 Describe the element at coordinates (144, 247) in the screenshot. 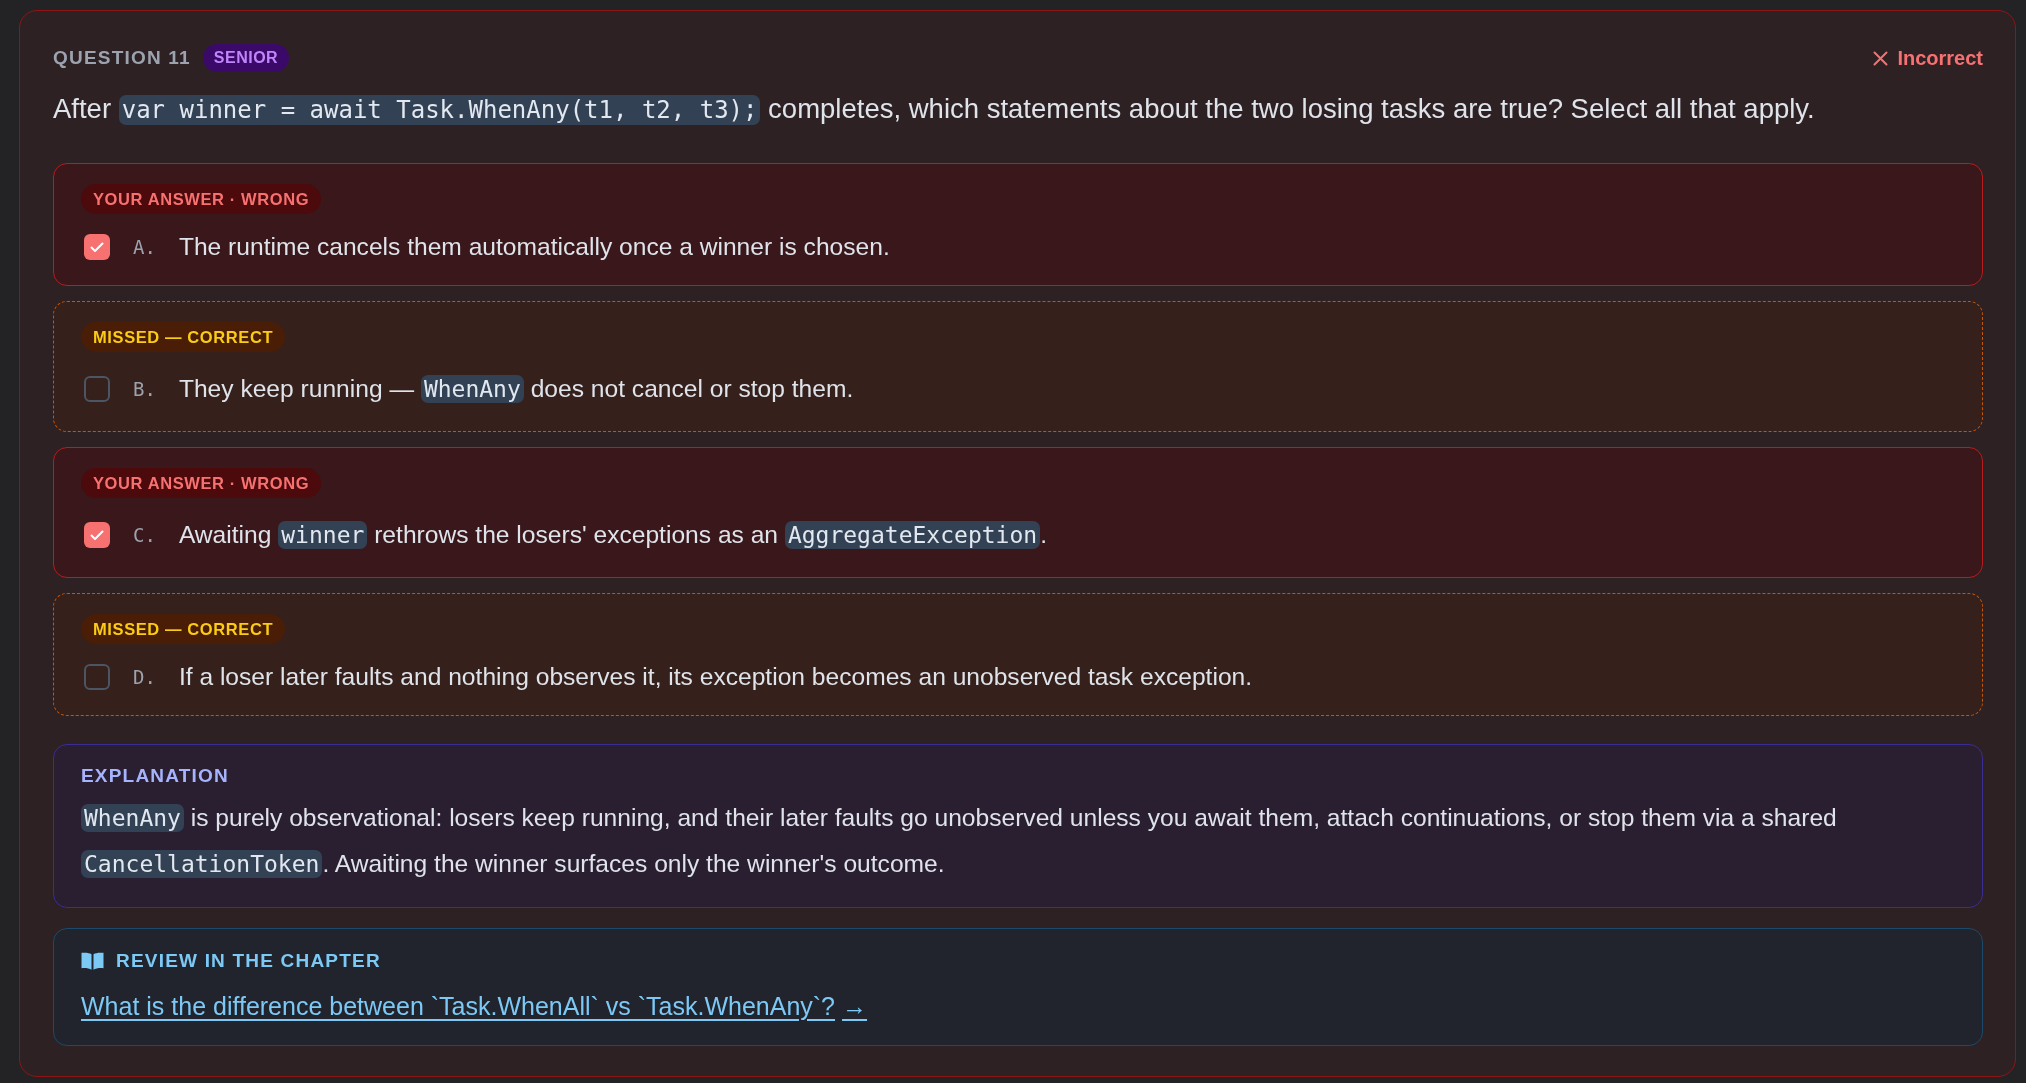

I see `option-letter: A.` at that location.